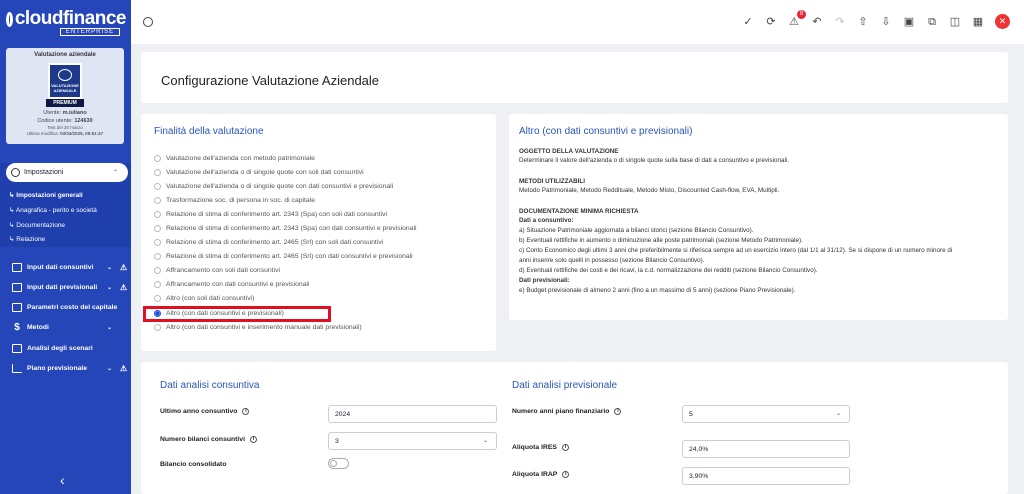 The image size is (1024, 494). I want to click on brand-name: cloudfinance, so click(70, 18).